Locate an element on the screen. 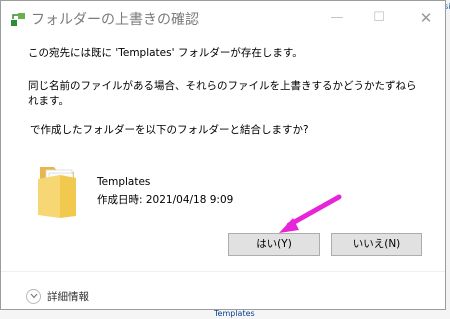  maximize-button: ☐ is located at coordinates (379, 18).